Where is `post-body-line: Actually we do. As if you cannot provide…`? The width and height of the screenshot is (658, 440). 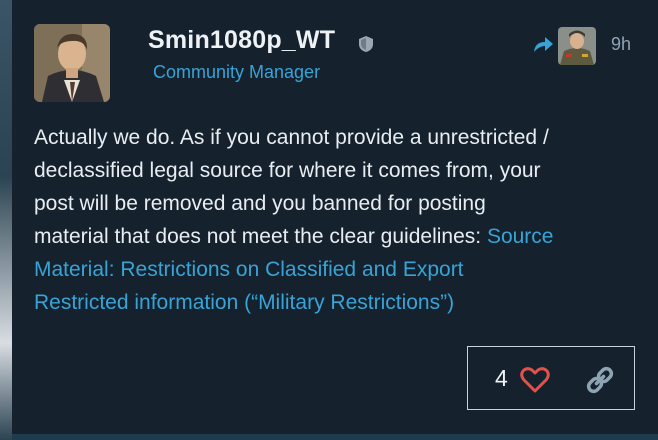
post-body-line: Actually we do. As if you cannot provide… is located at coordinates (291, 137).